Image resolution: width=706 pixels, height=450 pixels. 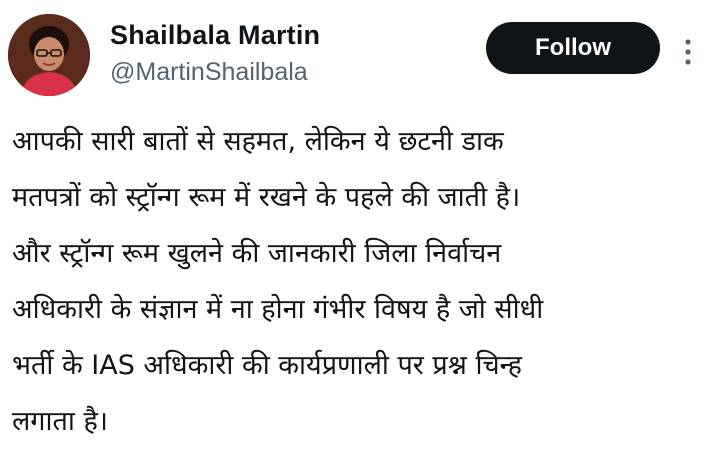 I want to click on follow-button: Follow, so click(x=573, y=48).